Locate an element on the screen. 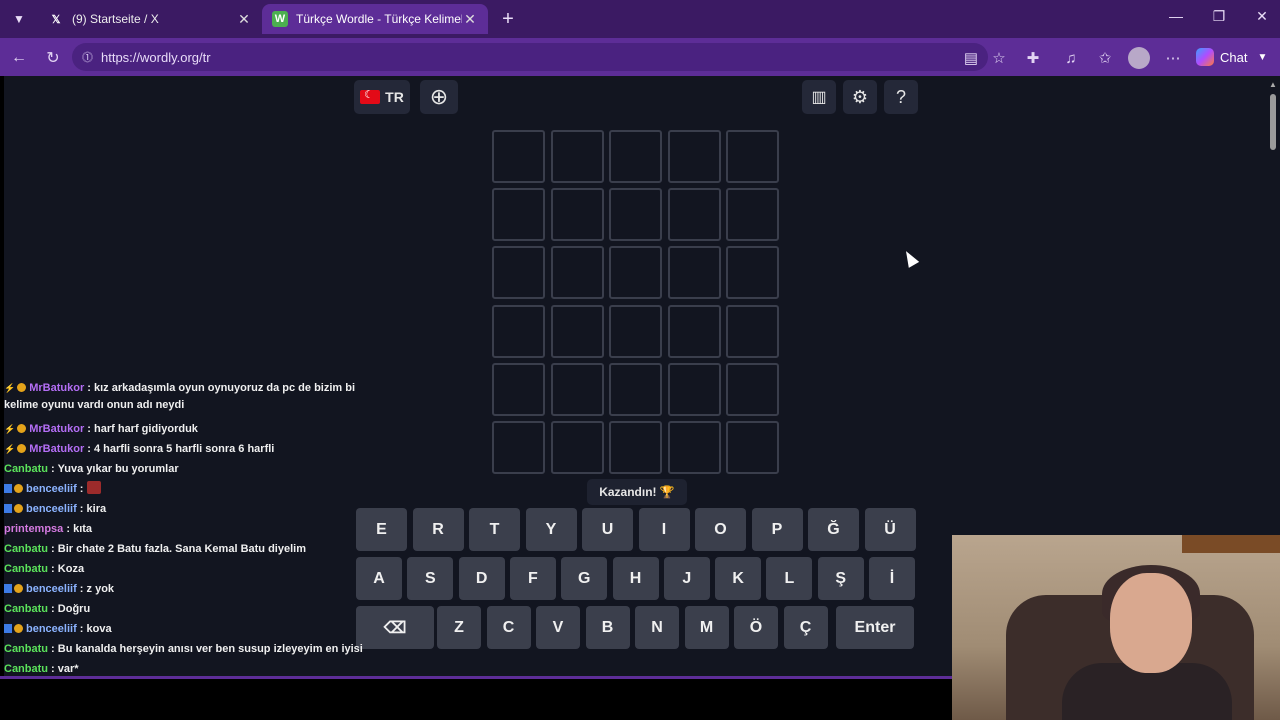 The image size is (1280, 720). extensions-puzzle-icon: ✚ is located at coordinates (1033, 58).